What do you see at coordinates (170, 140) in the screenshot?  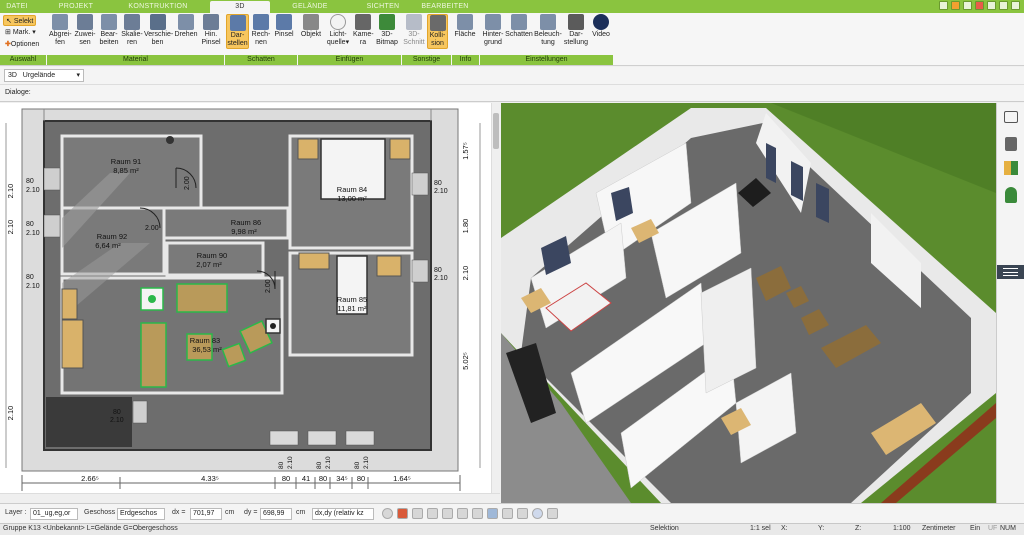 I see `toilet` at bounding box center [170, 140].